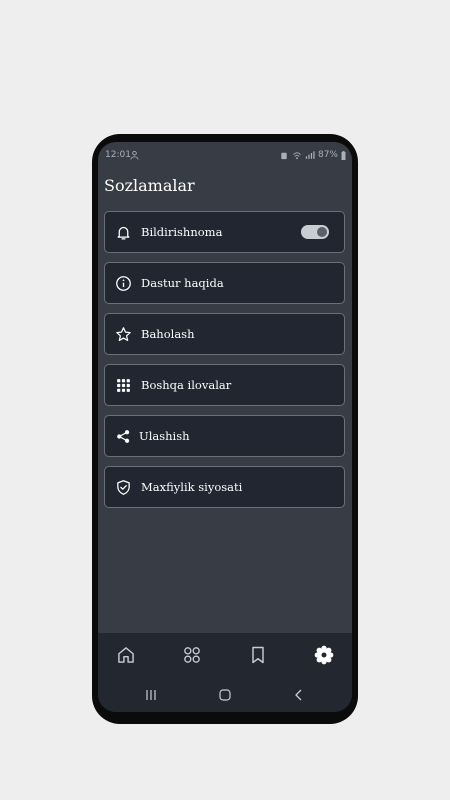 The width and height of the screenshot is (450, 800). I want to click on bottom-nav, so click(225, 655).